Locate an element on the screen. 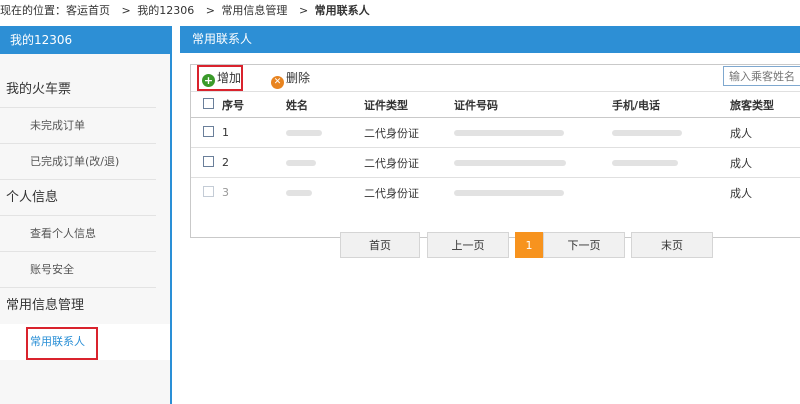 The height and width of the screenshot is (404, 800). breadcrumb-prefix: 现在的位置：客运首页 is located at coordinates (55, 10).